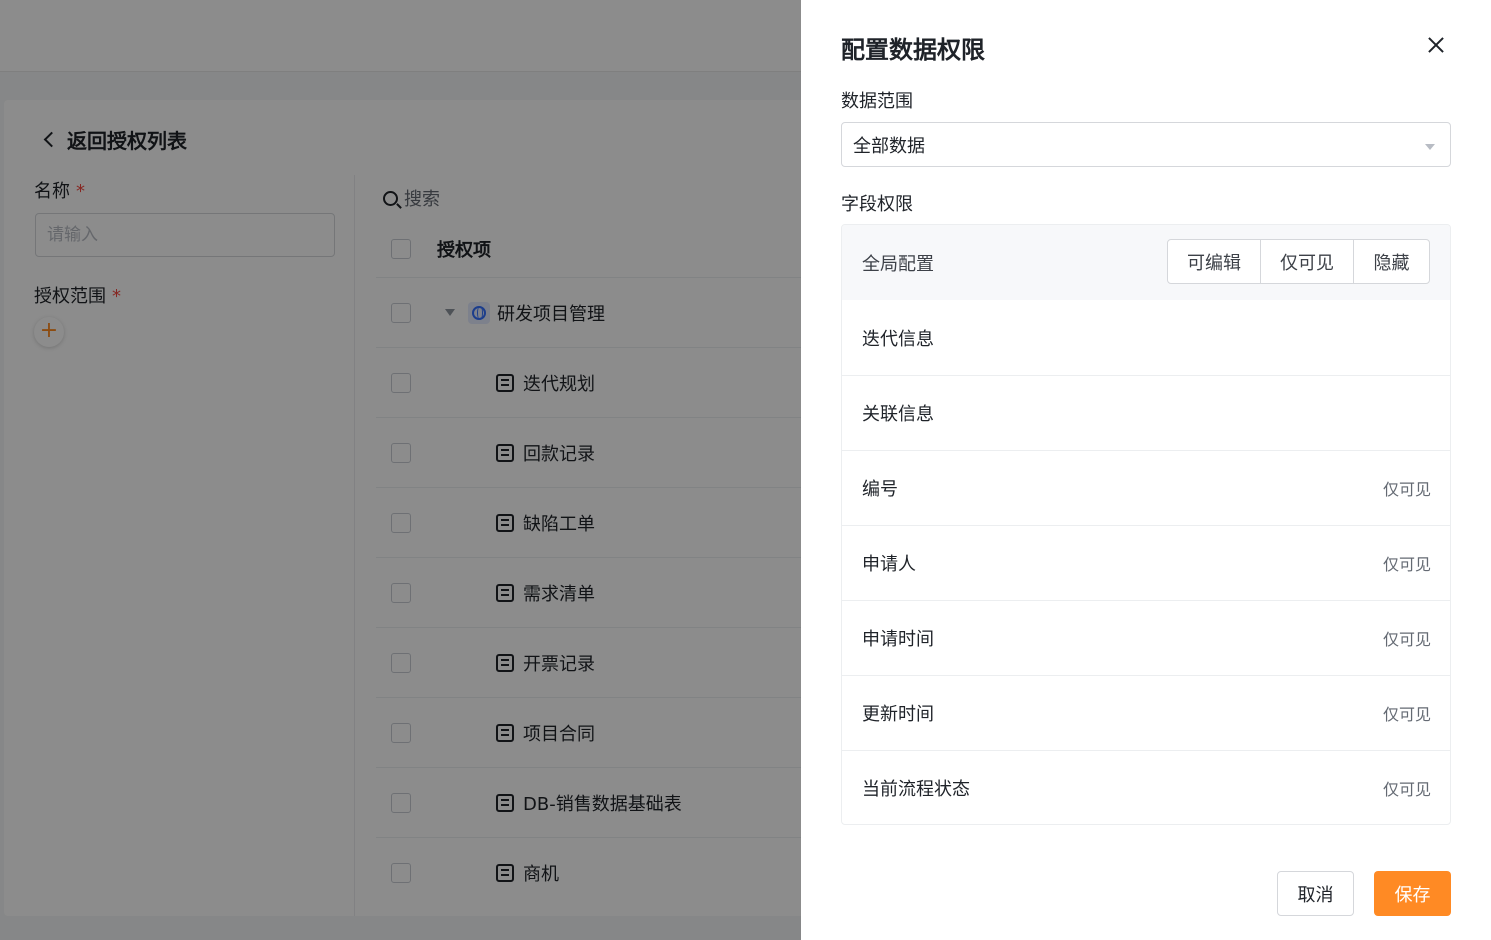  What do you see at coordinates (1430, 147) in the screenshot?
I see `caret-down-icon` at bounding box center [1430, 147].